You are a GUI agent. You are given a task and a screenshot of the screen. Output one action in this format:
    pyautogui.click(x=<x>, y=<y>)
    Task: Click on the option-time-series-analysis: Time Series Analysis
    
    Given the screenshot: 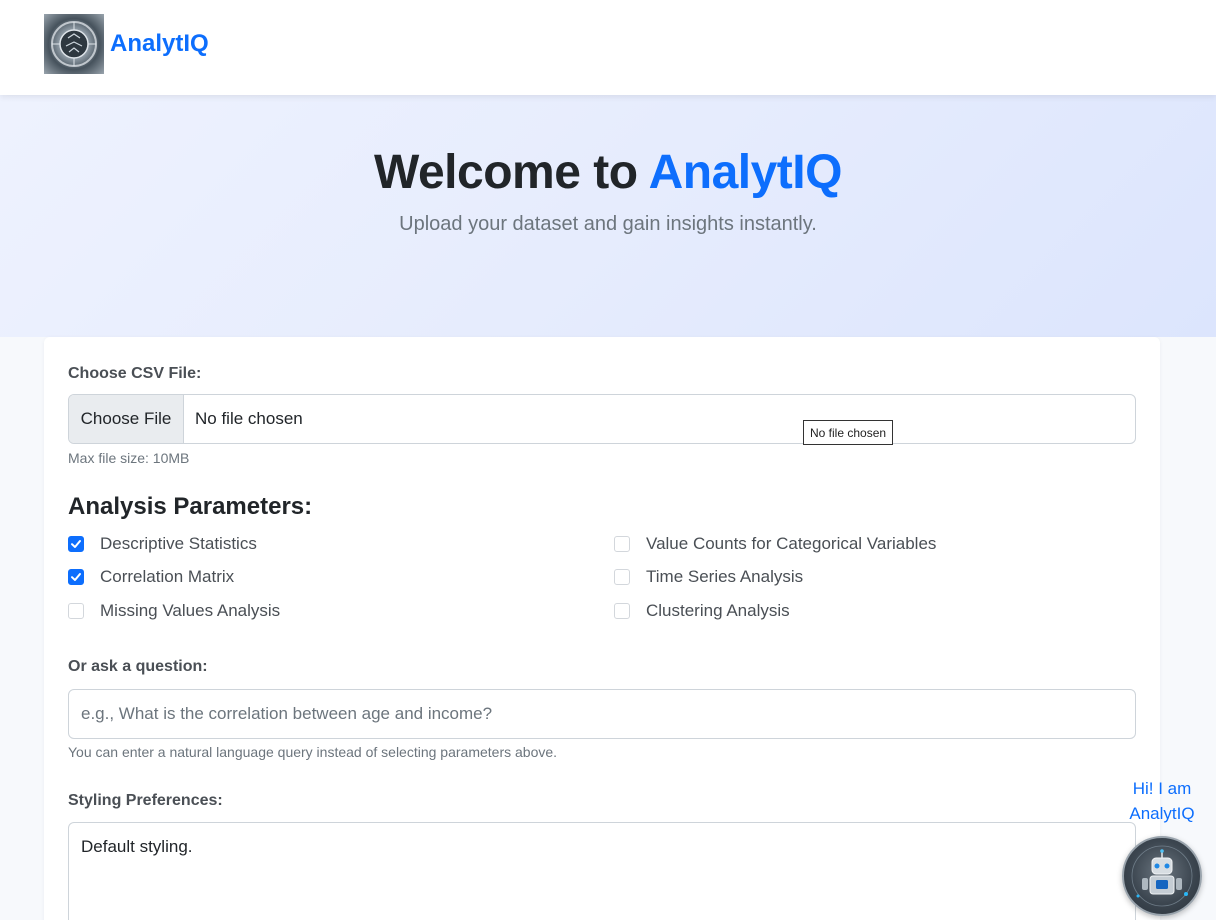 What is the action you would take?
    pyautogui.click(x=708, y=577)
    